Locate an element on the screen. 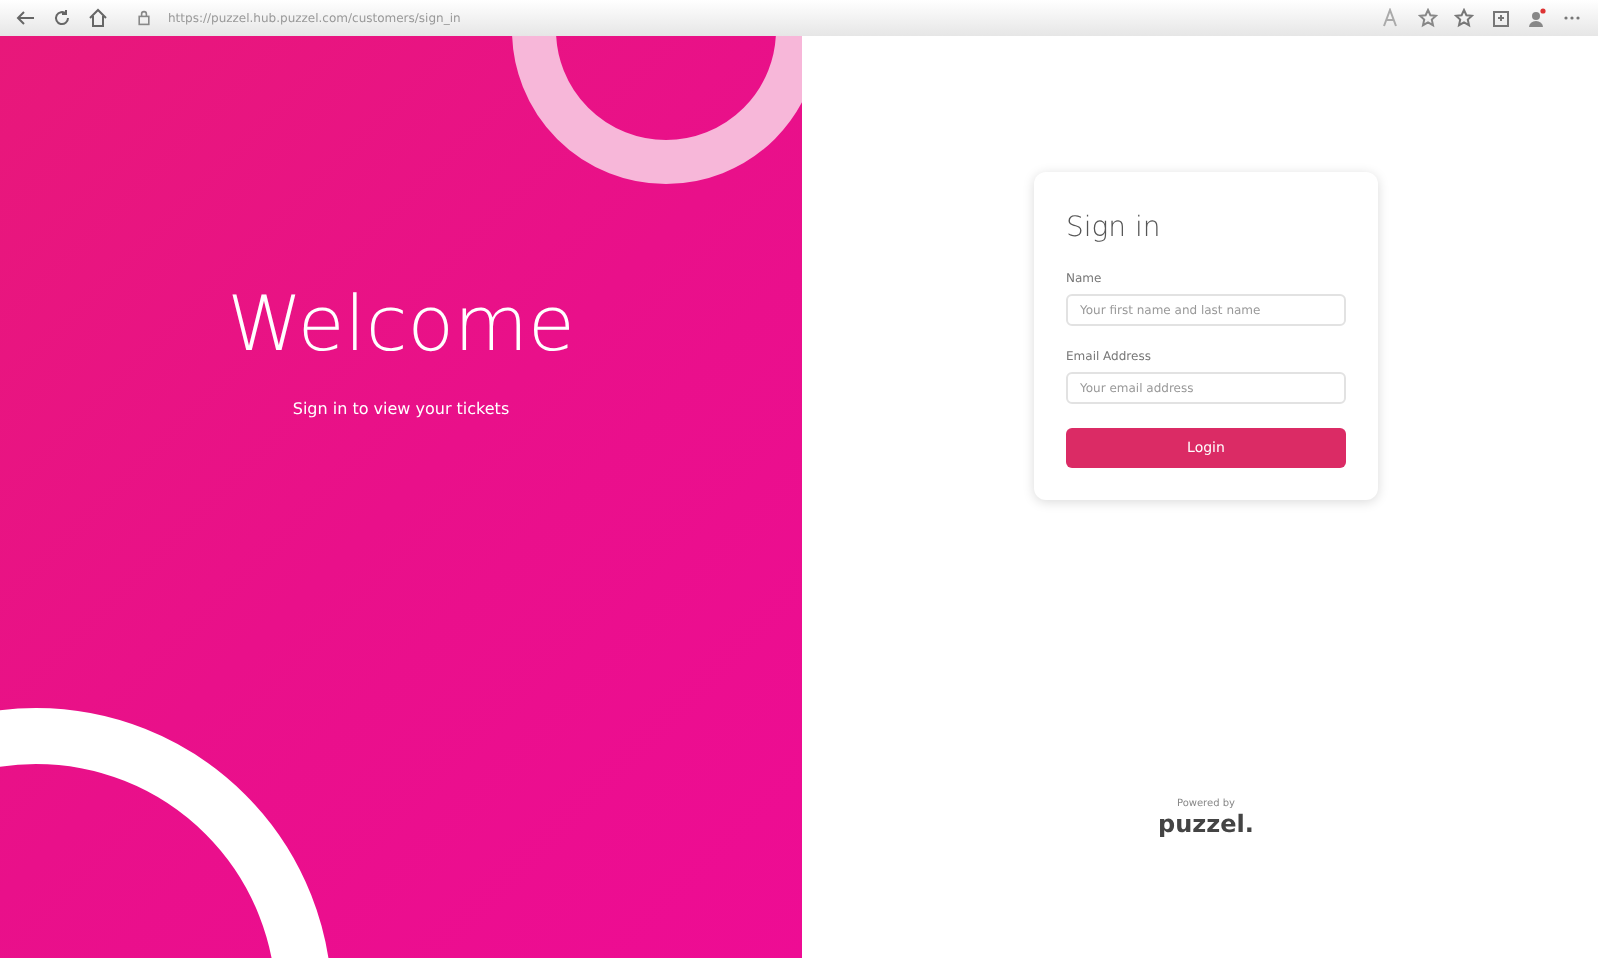 This screenshot has width=1598, height=958. welcome-subtitle: Sign in to view your tickets is located at coordinates (401, 409).